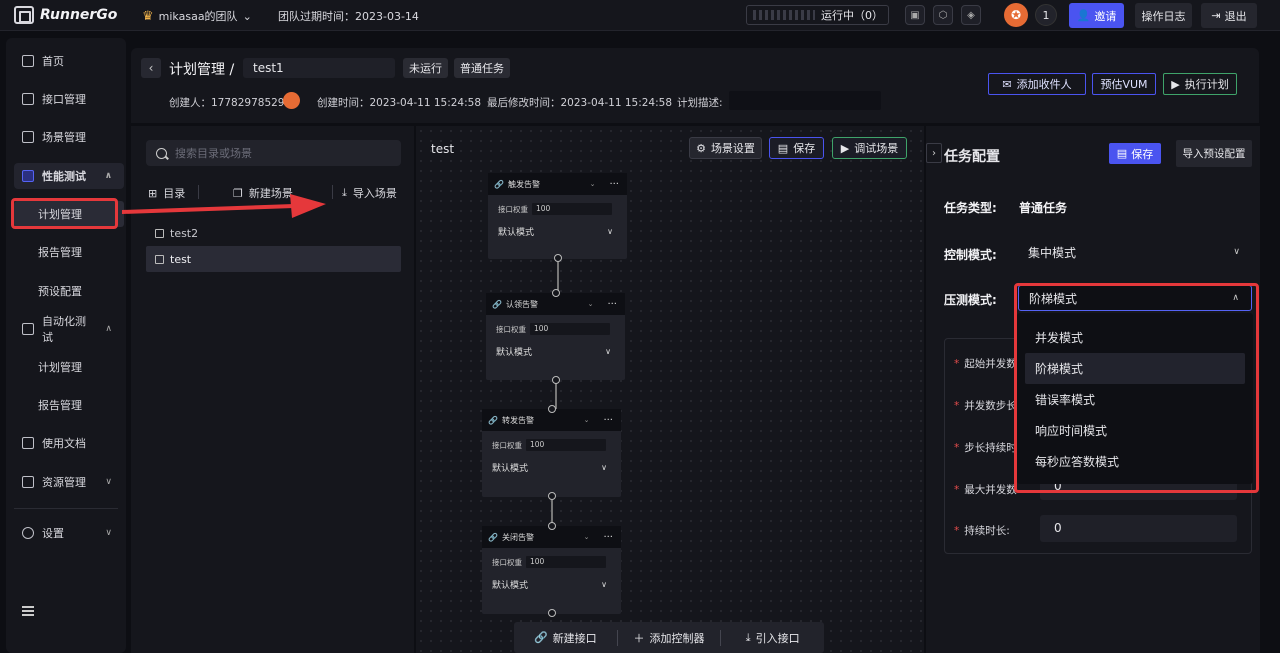 This screenshot has height=653, width=1280. What do you see at coordinates (1163, 15) in the screenshot?
I see `operation-log-button: 操作日志` at bounding box center [1163, 15].